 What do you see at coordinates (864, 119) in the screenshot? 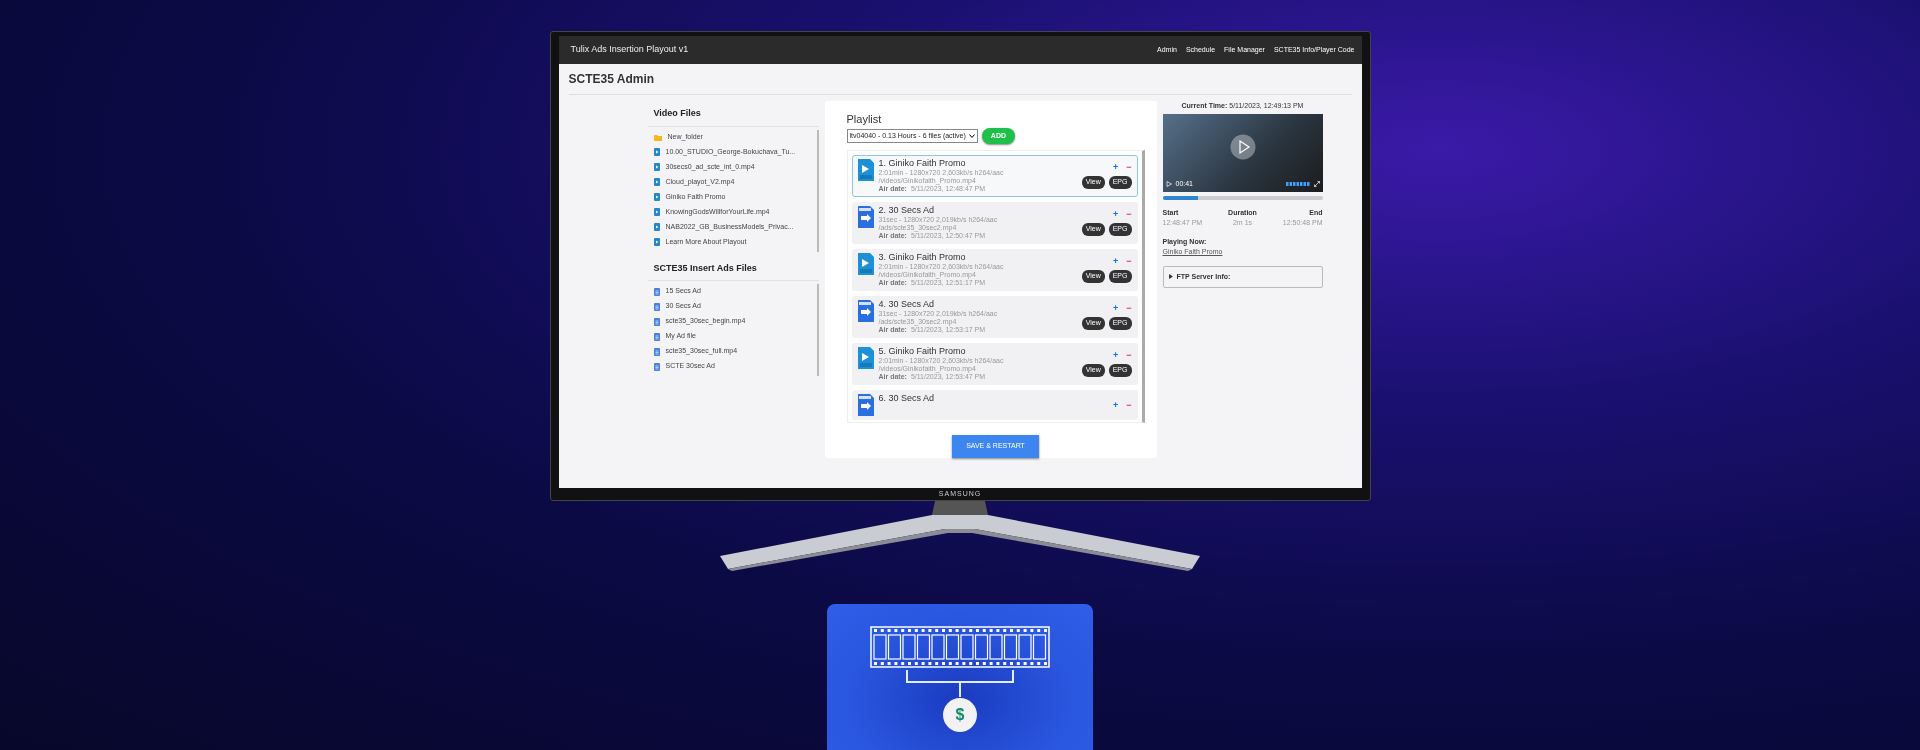
I see `playlist-heading: Playlist` at bounding box center [864, 119].